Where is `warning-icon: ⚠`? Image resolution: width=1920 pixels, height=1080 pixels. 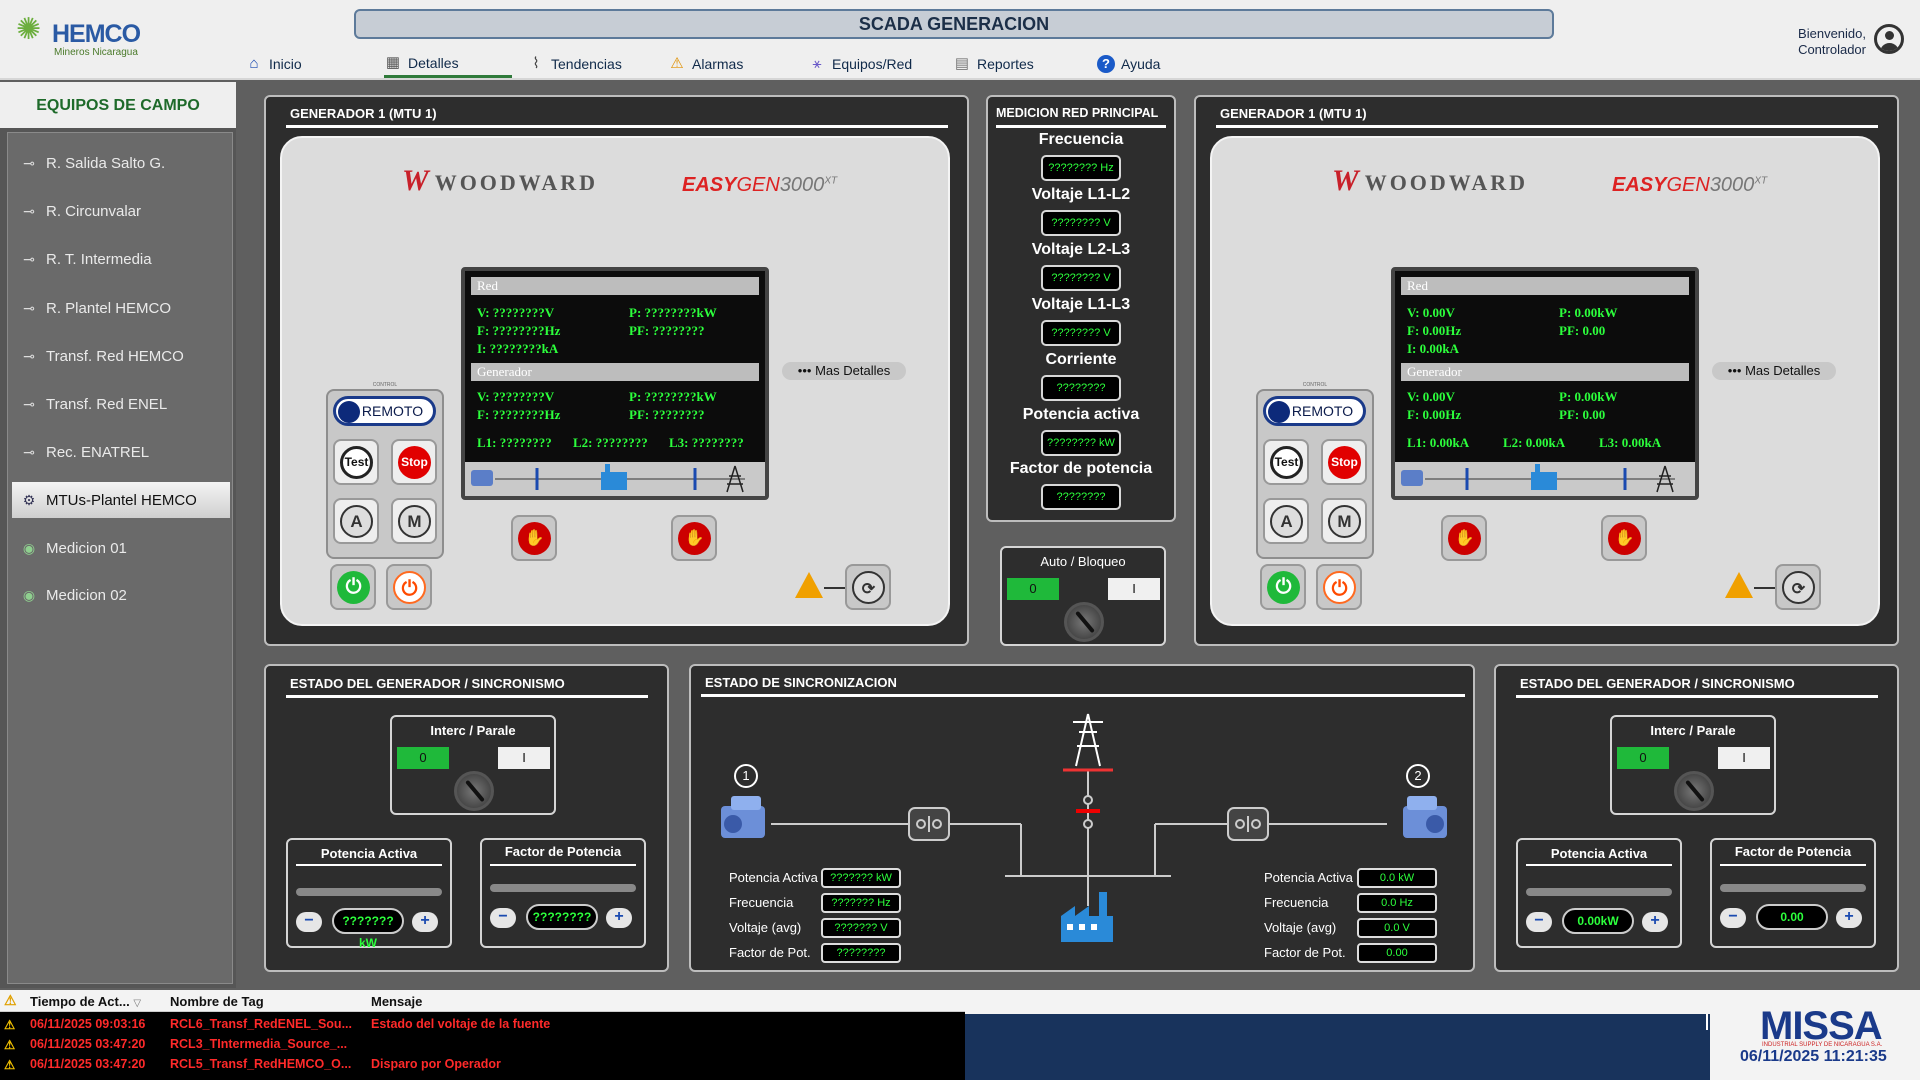
warning-icon: ⚠ is located at coordinates (10, 1025).